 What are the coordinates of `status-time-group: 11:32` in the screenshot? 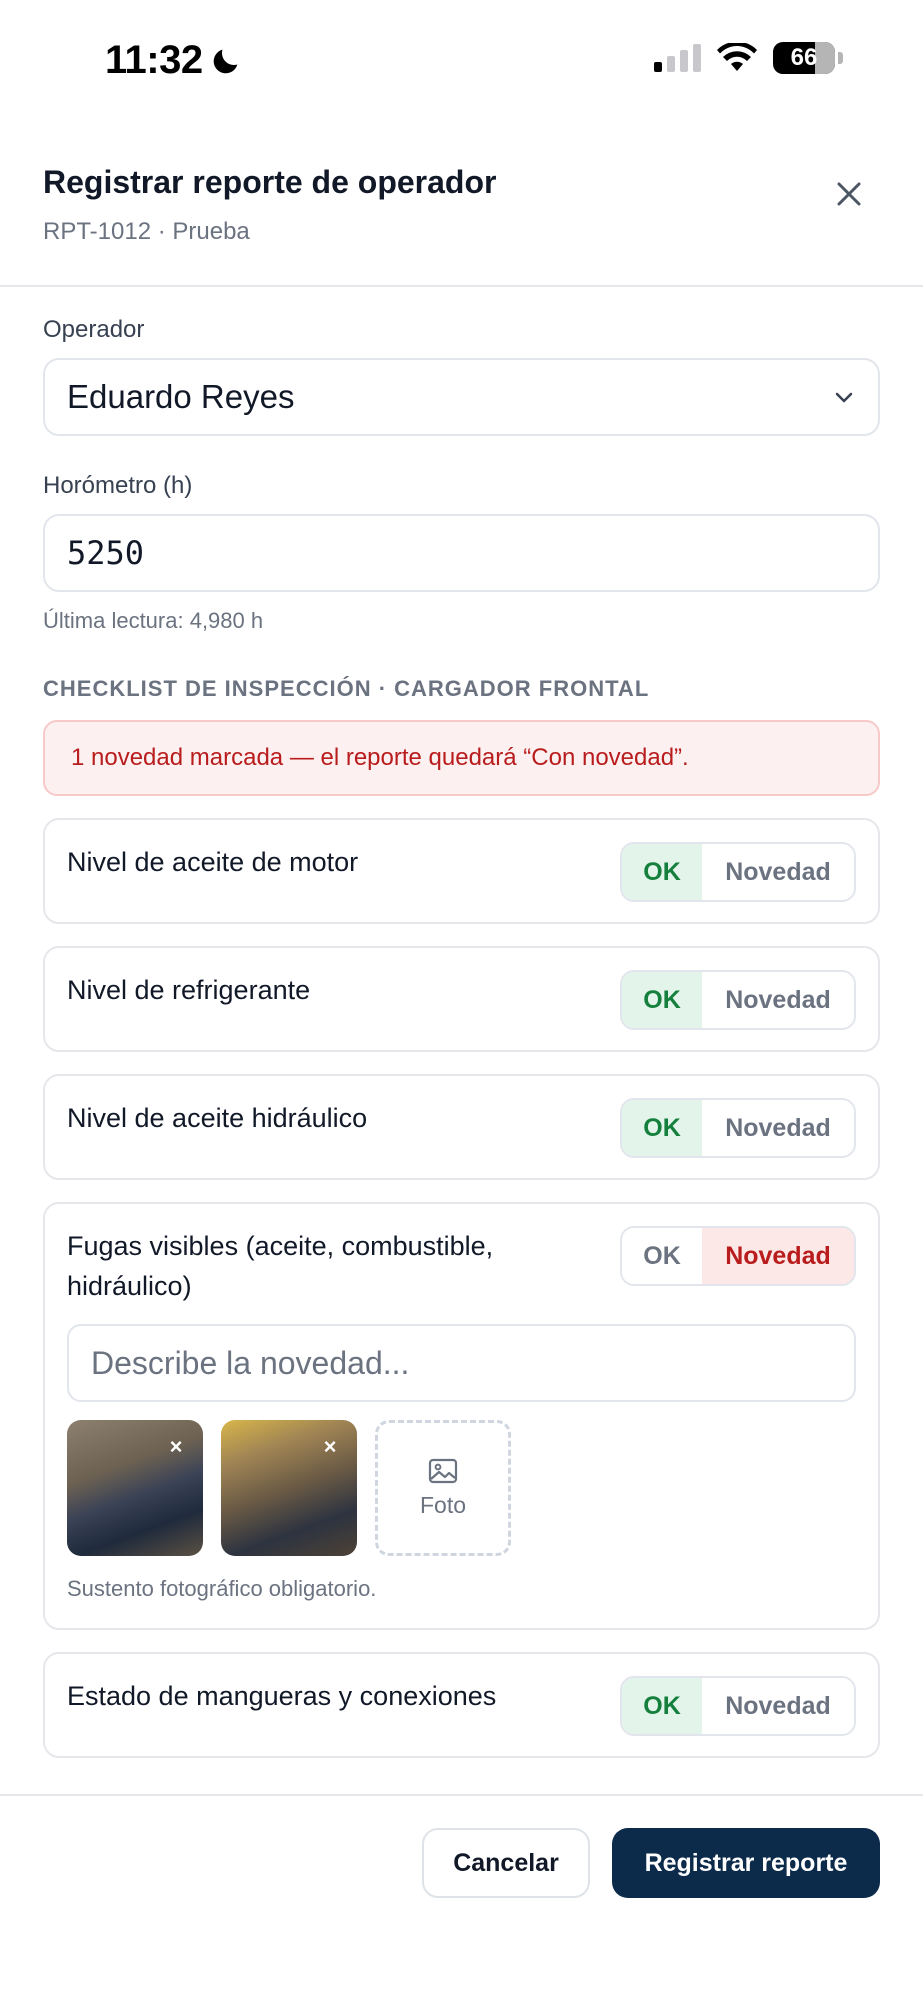 It's located at (174, 60).